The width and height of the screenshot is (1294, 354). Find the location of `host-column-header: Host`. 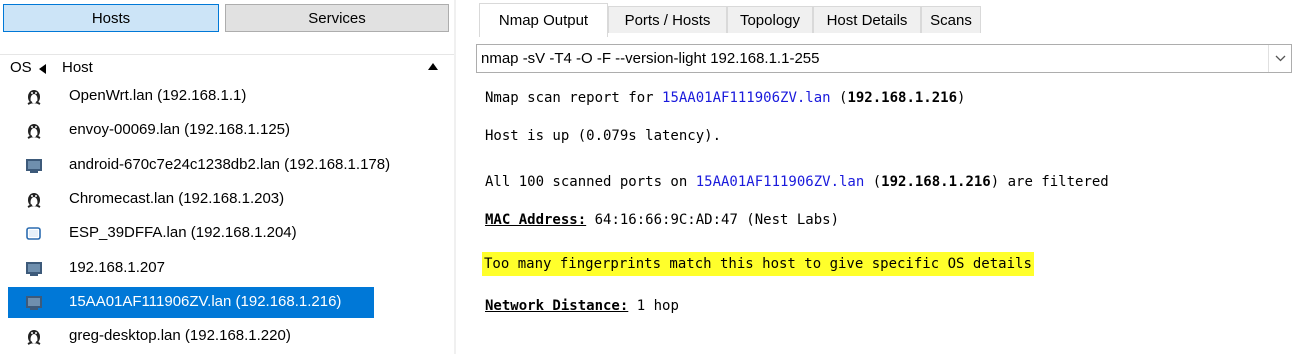

host-column-header: Host is located at coordinates (77, 67).